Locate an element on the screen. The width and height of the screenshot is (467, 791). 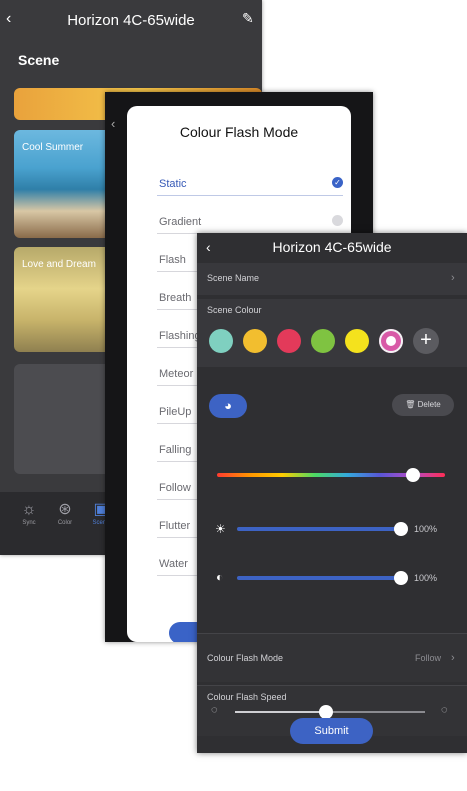
scene-card-label: Cool Summer is located at coordinates (53, 147).